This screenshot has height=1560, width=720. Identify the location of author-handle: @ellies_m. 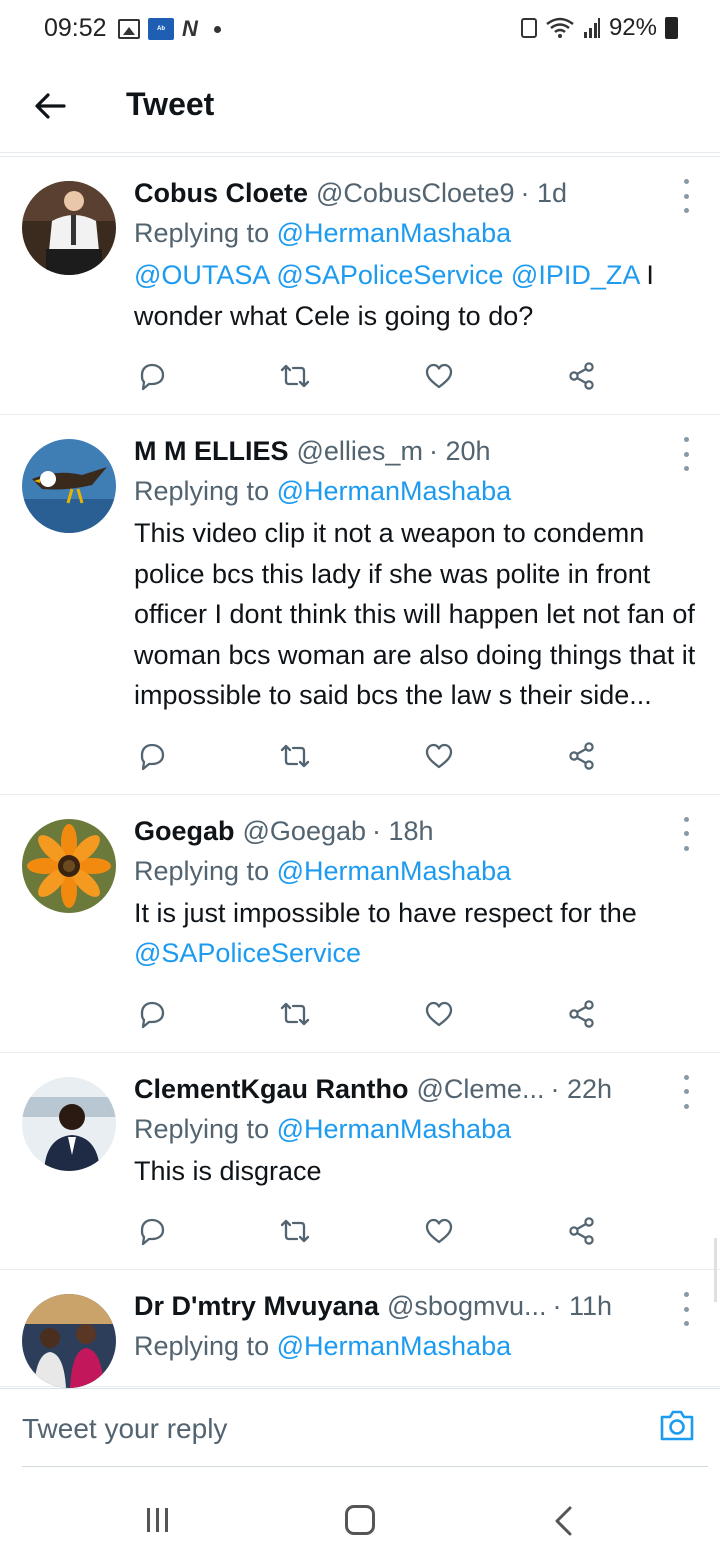
(360, 451).